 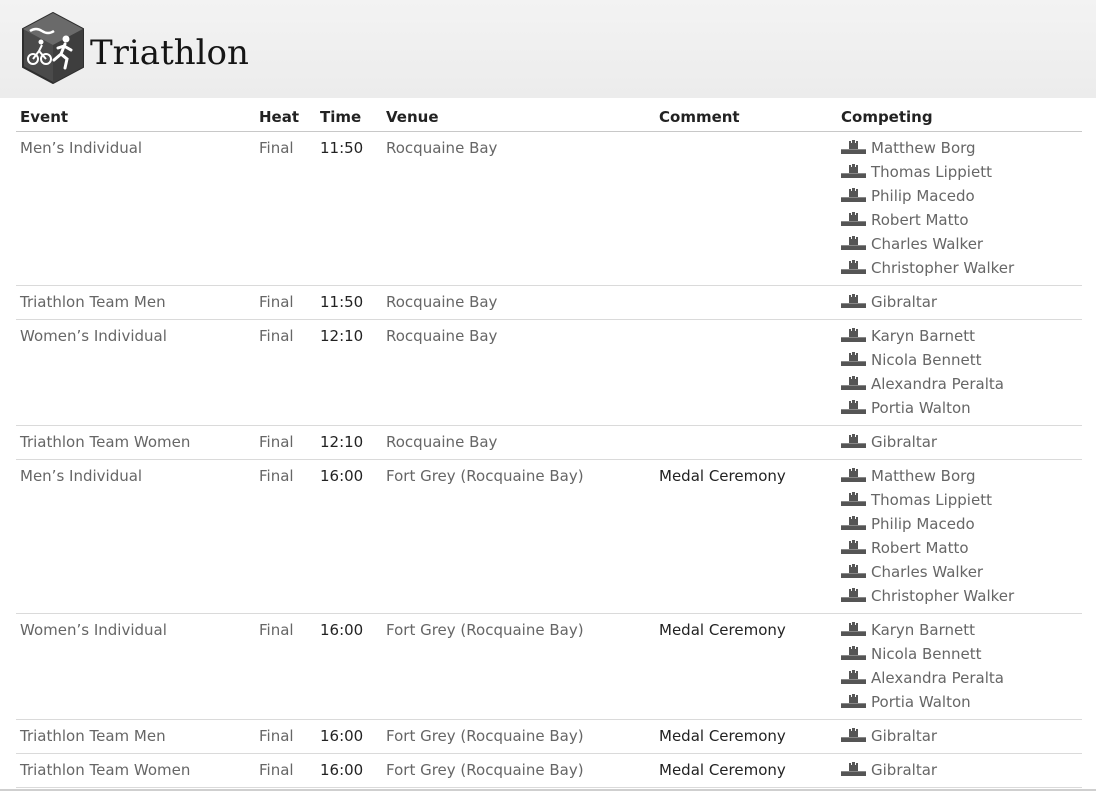 I want to click on competitor-name: Karyn Barnett, so click(x=923, y=336).